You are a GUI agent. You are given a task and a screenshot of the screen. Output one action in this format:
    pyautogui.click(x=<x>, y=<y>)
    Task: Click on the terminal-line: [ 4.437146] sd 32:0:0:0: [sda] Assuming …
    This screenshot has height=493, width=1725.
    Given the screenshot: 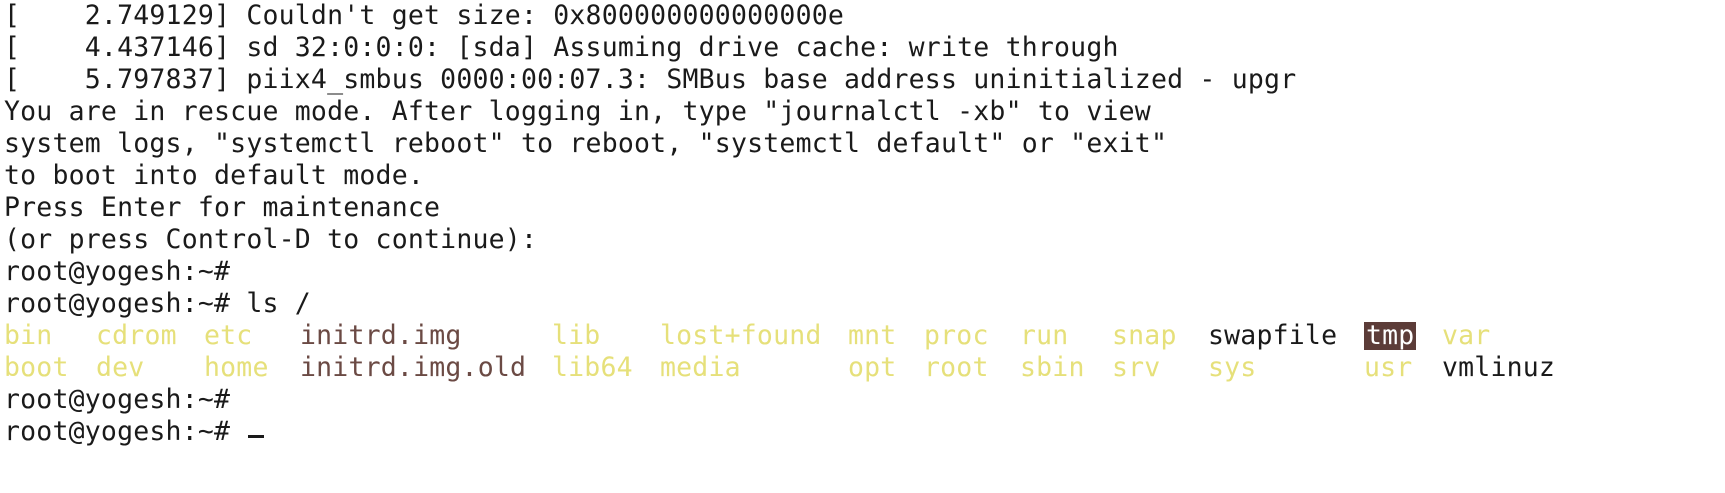 What is the action you would take?
    pyautogui.click(x=561, y=47)
    